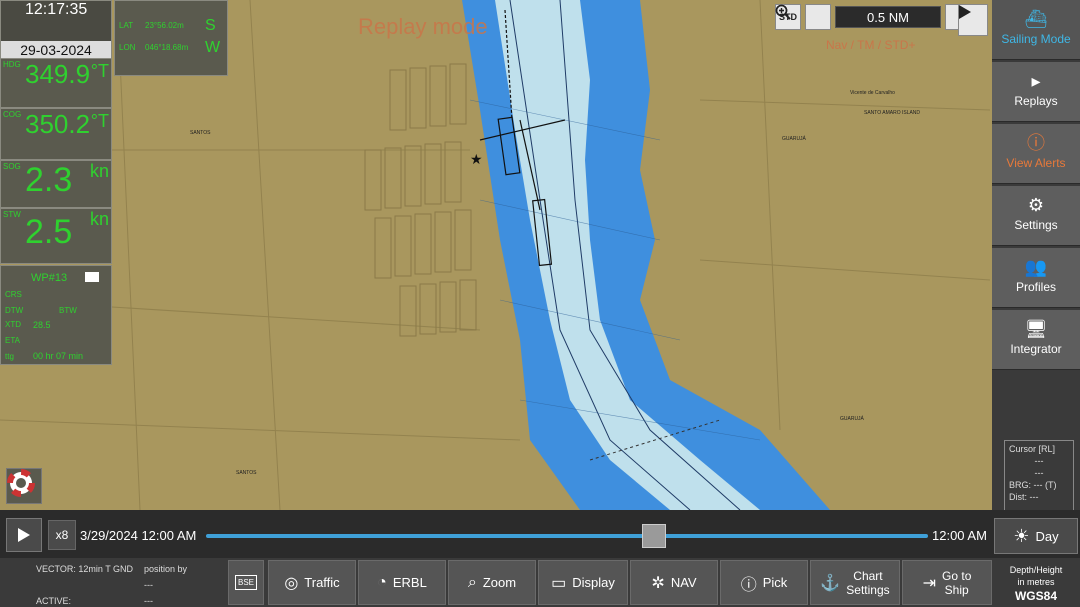 The height and width of the screenshot is (607, 1080). I want to click on nav-button: ✲ NAV, so click(674, 582).